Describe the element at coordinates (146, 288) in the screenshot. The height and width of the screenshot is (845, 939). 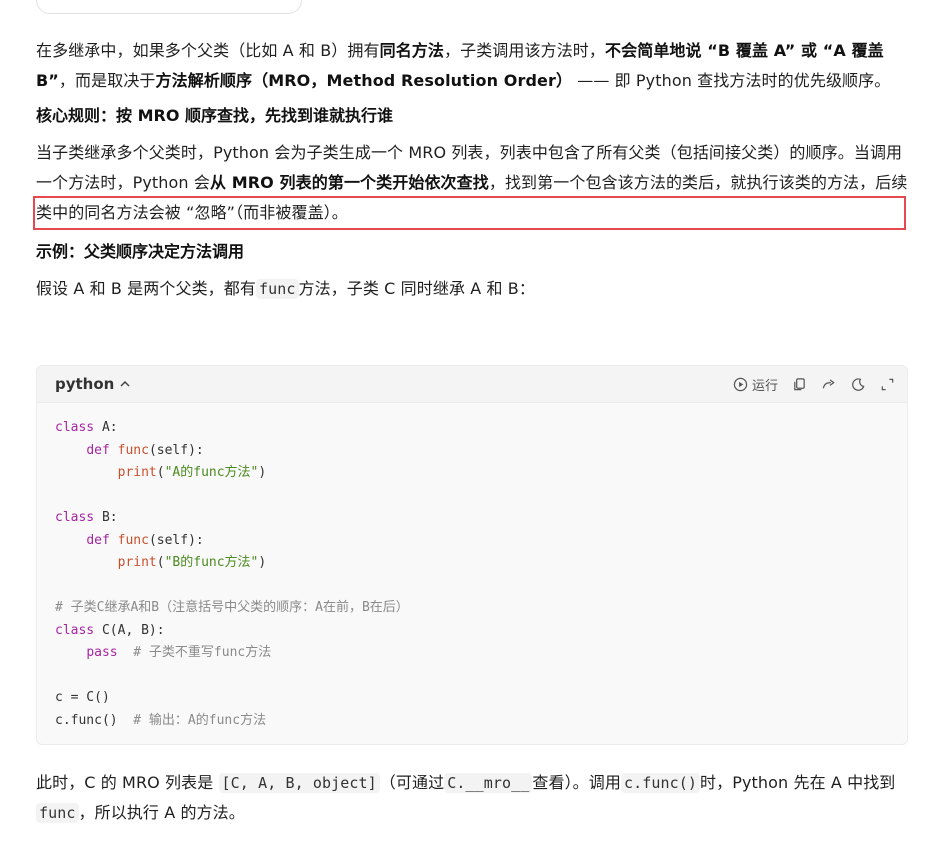
I see `example-text-1: 假设 A 和 B 是两个父类，都有` at that location.